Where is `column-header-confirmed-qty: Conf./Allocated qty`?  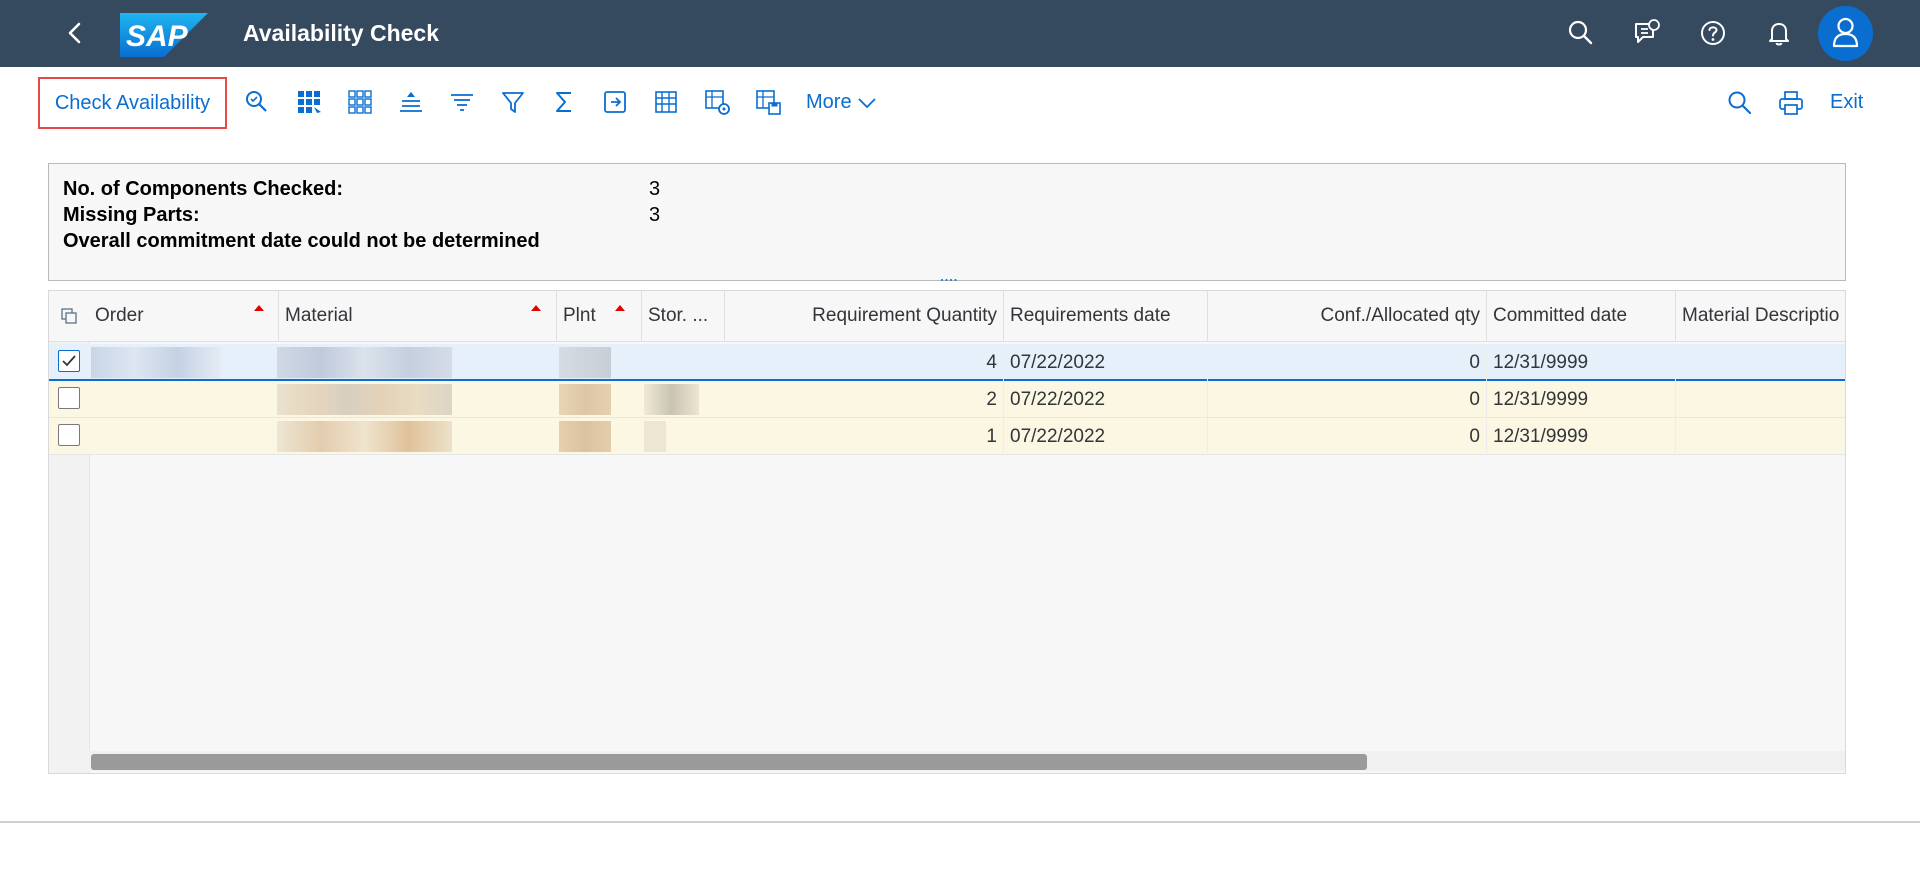 column-header-confirmed-qty: Conf./Allocated qty is located at coordinates (1347, 316).